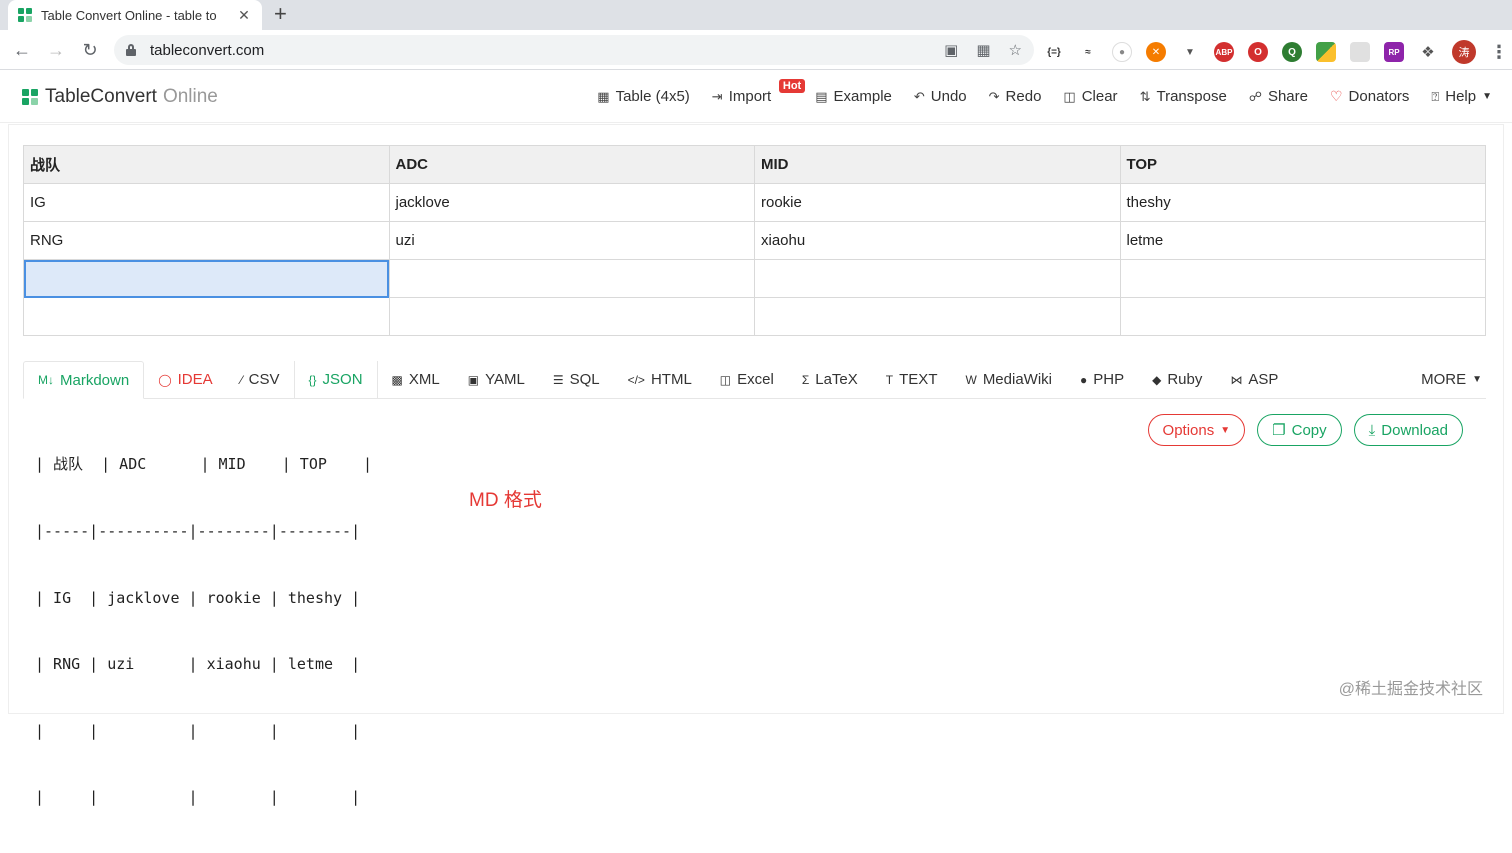 Image resolution: width=1512 pixels, height=853 pixels. I want to click on cast-icon: ▣, so click(951, 50).